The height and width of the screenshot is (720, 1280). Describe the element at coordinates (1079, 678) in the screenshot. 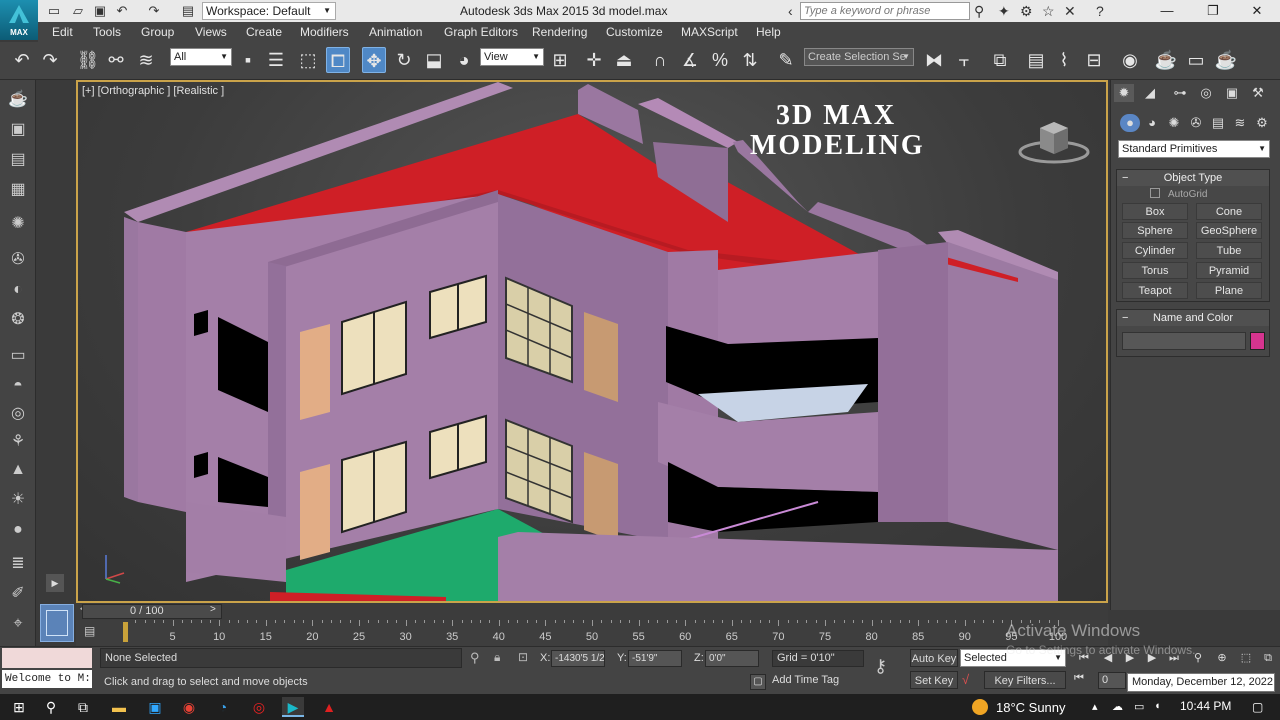

I see `key-mode-toggle-icon: ⏮` at that location.